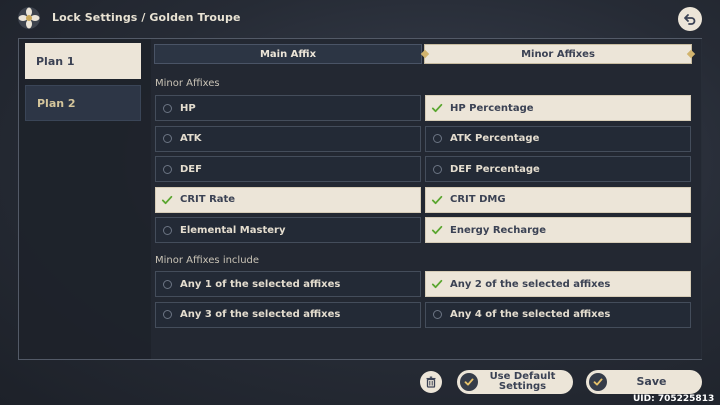  I want to click on tab-minor-affixes: Minor Affixes, so click(558, 54).